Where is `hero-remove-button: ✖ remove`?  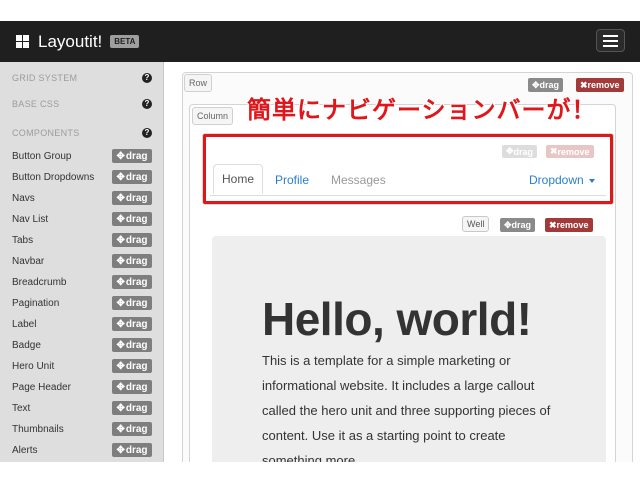
hero-remove-button: ✖ remove is located at coordinates (569, 225).